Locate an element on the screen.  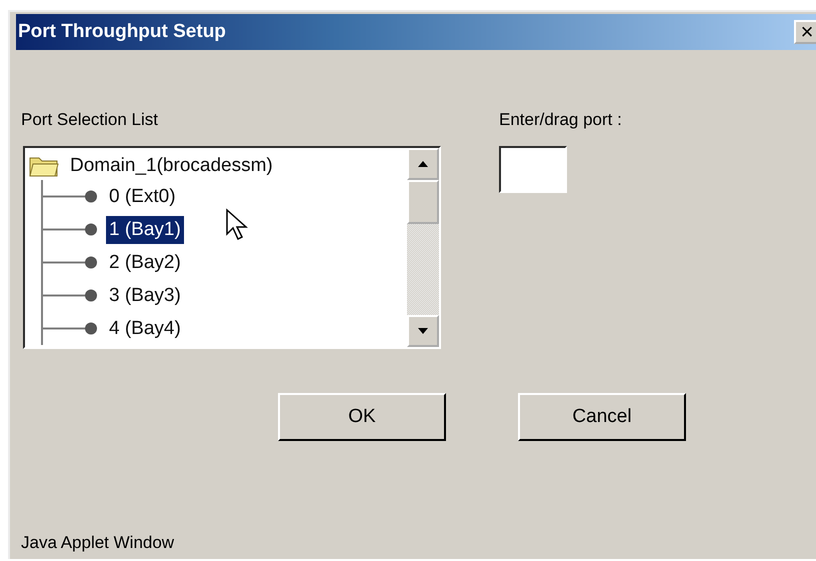
port-input-field is located at coordinates (533, 169).